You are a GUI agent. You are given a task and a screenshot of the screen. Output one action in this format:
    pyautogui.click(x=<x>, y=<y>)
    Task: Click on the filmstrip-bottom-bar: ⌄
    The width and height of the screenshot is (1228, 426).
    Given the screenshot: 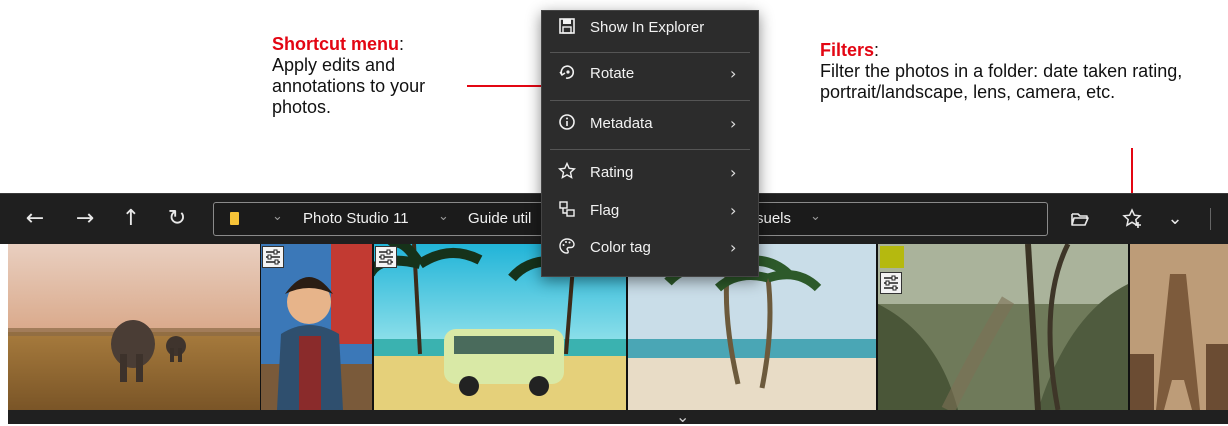 What is the action you would take?
    pyautogui.click(x=618, y=417)
    